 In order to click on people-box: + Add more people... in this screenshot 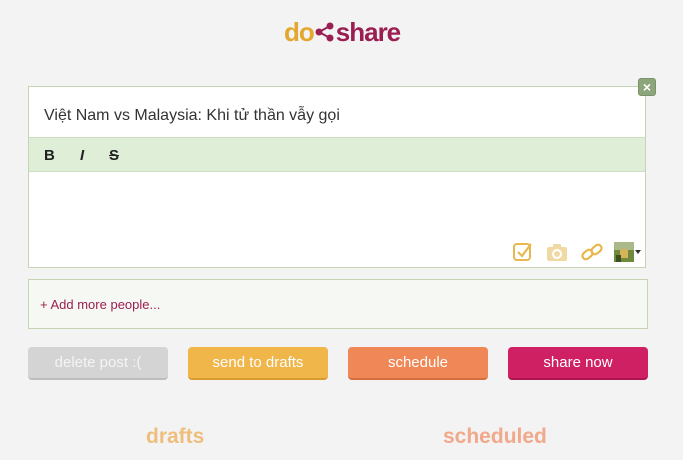, I will do `click(338, 304)`.